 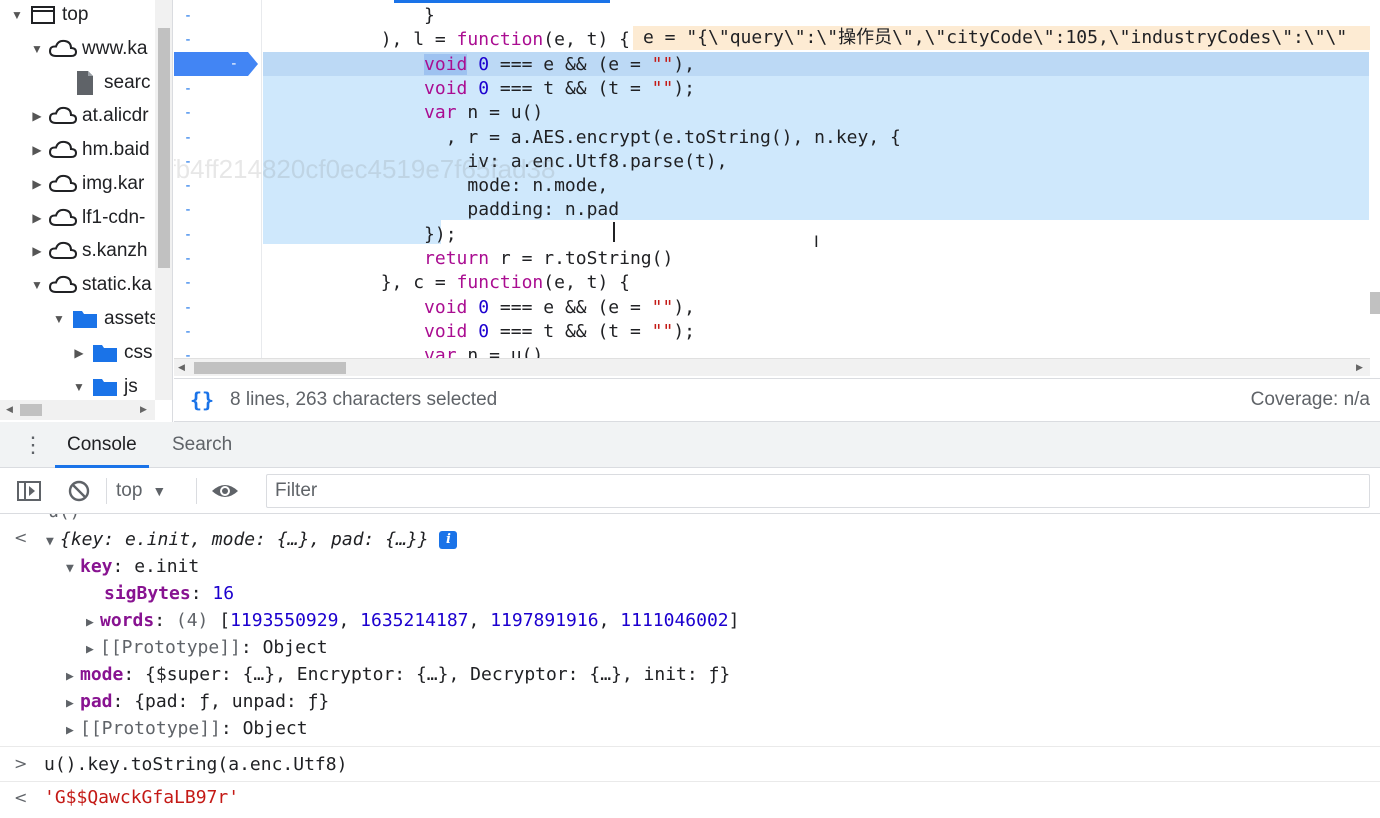 What do you see at coordinates (690, 781) in the screenshot?
I see `console-message-divider` at bounding box center [690, 781].